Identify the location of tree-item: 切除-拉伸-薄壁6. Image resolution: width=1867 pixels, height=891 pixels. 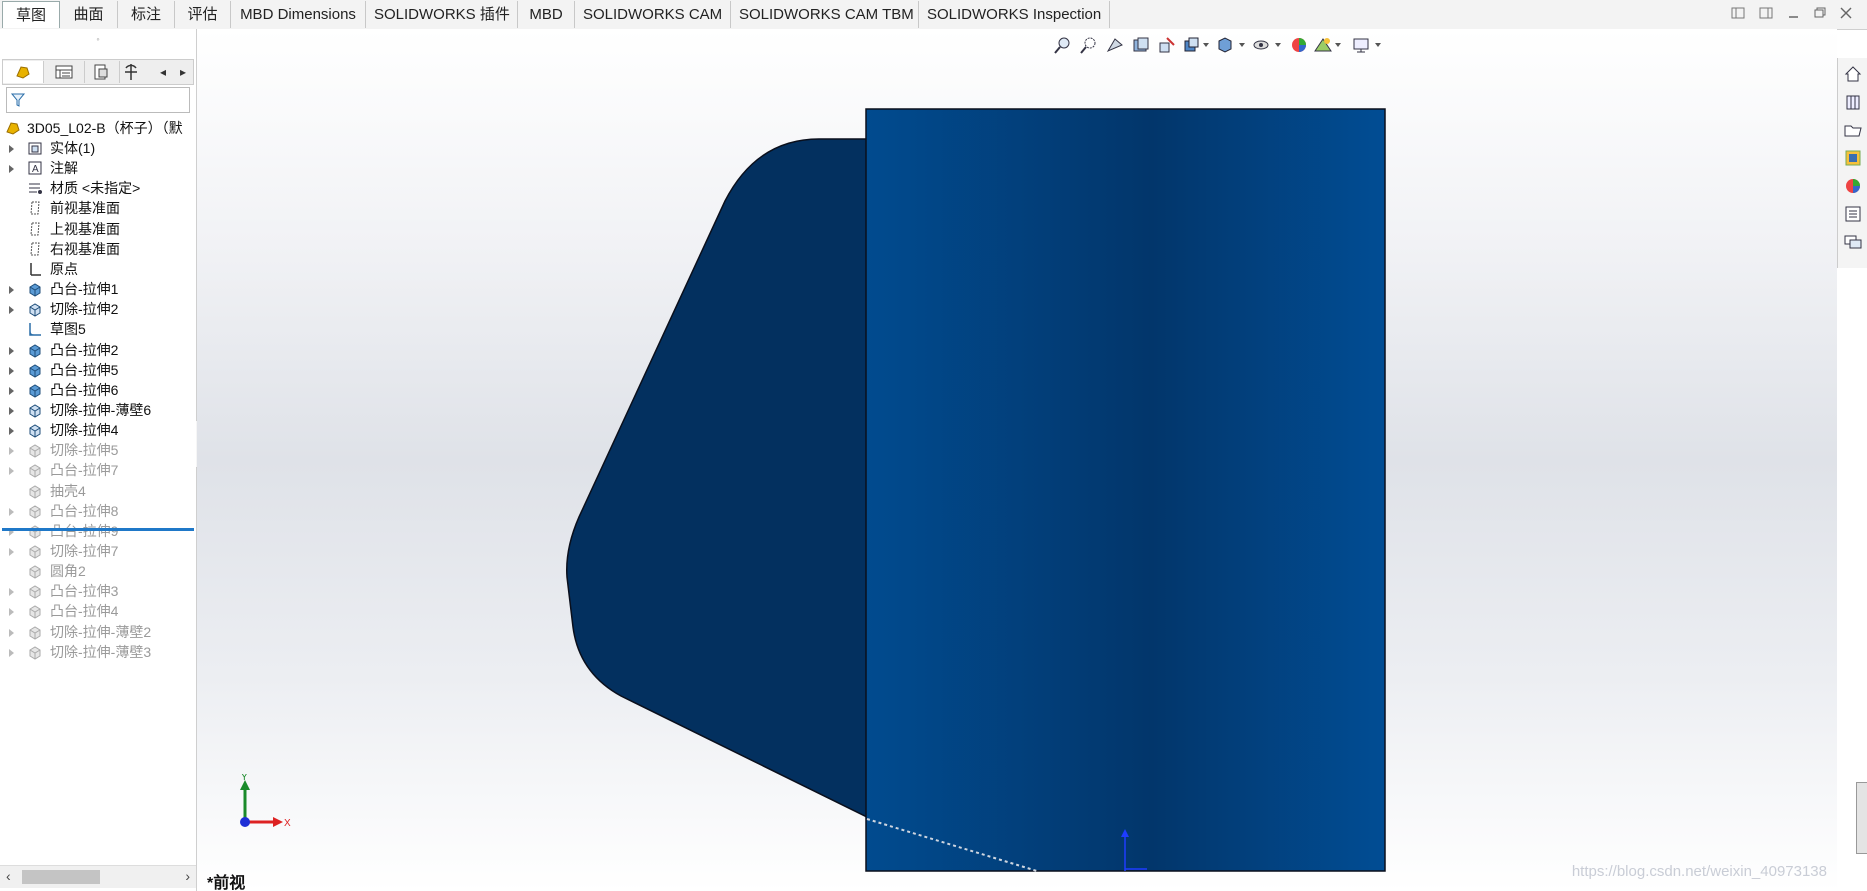
(98, 410).